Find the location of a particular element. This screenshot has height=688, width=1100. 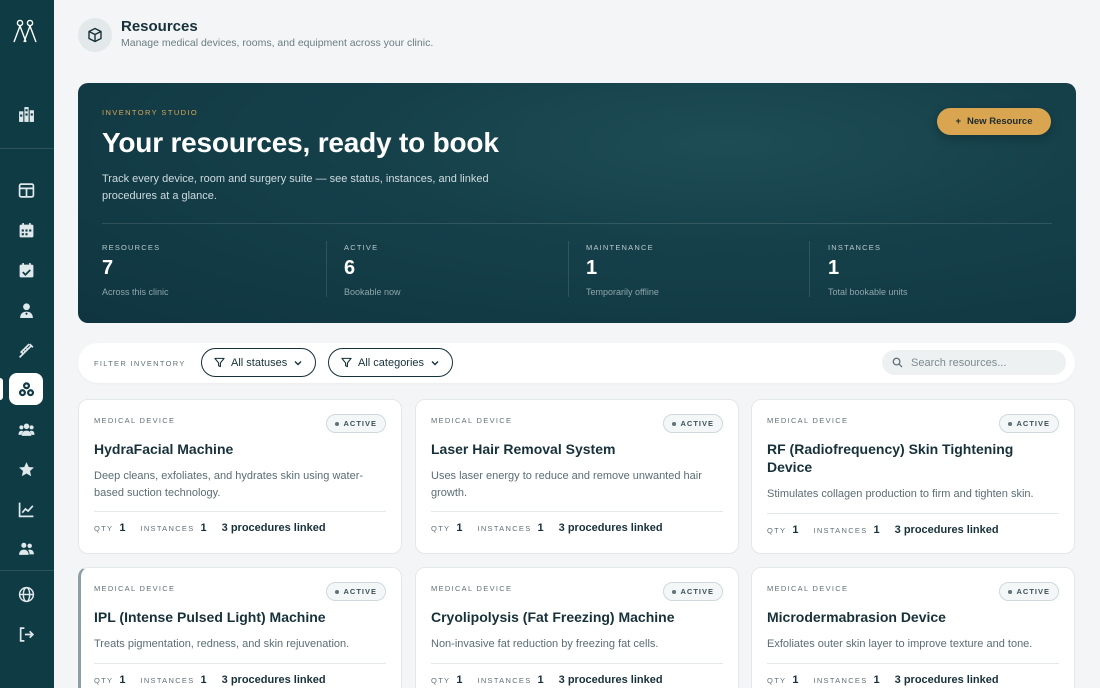

new-resource-button: + New Resource is located at coordinates (994, 121).